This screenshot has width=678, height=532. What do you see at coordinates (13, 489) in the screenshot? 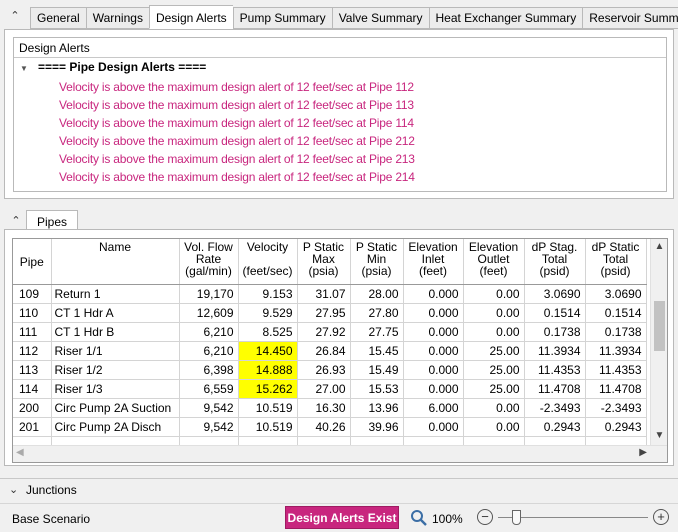
I see `expand-down-icon: ⌄` at bounding box center [13, 489].